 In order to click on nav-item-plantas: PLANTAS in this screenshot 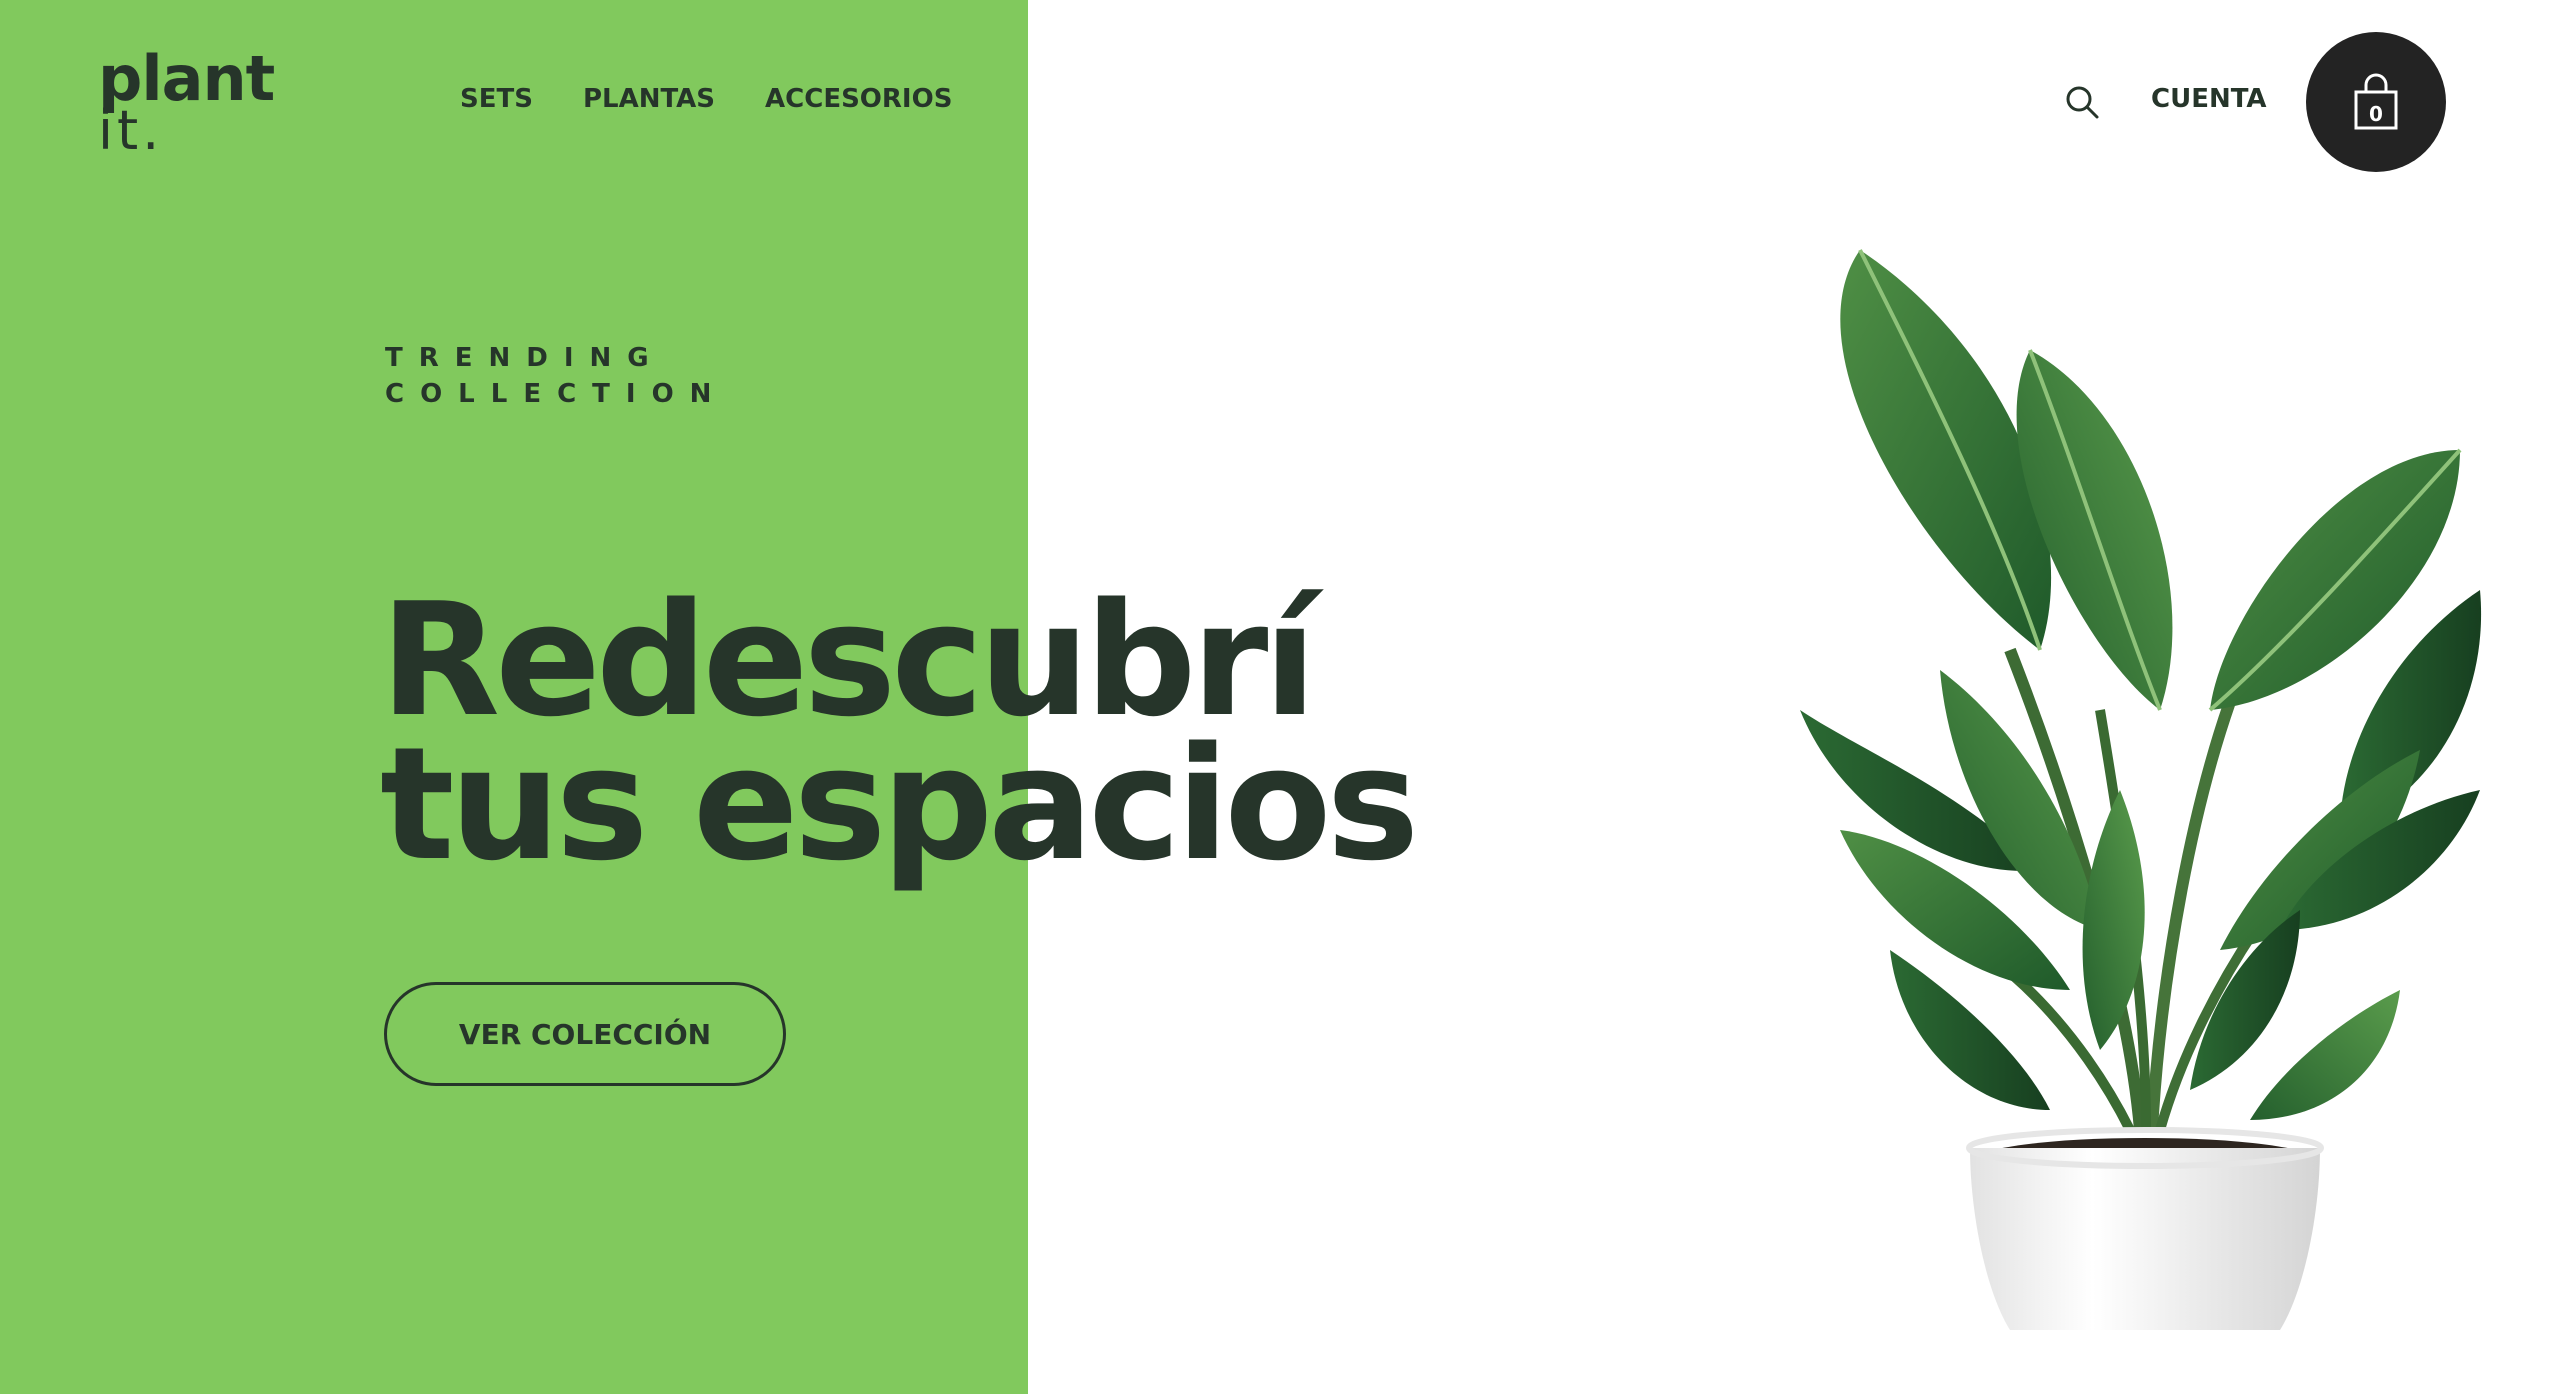, I will do `click(649, 99)`.